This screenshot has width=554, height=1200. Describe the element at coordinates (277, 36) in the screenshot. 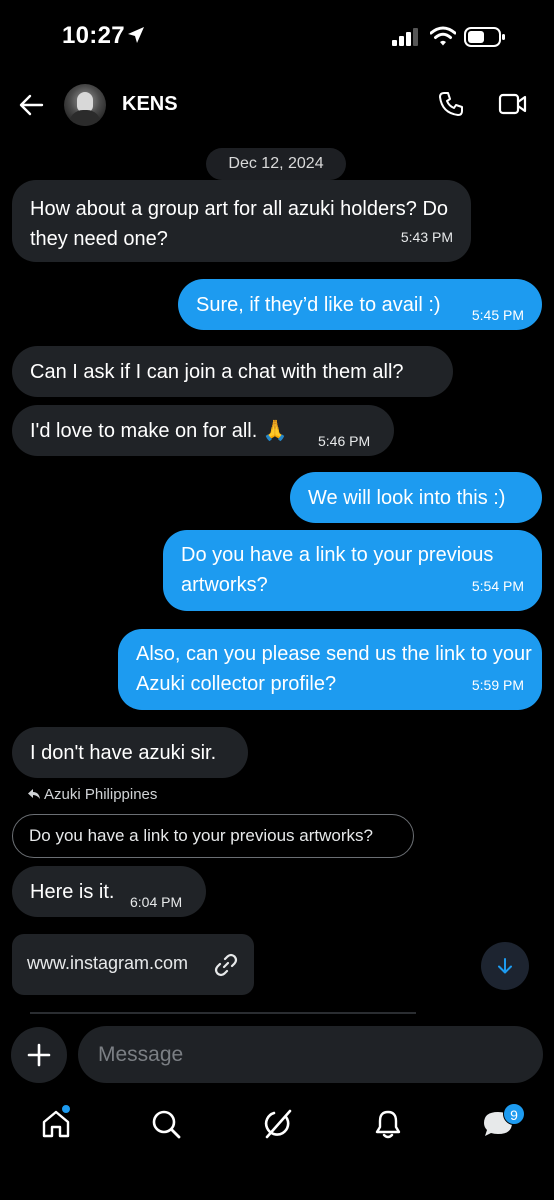

I see `status-bar: 10:27` at that location.